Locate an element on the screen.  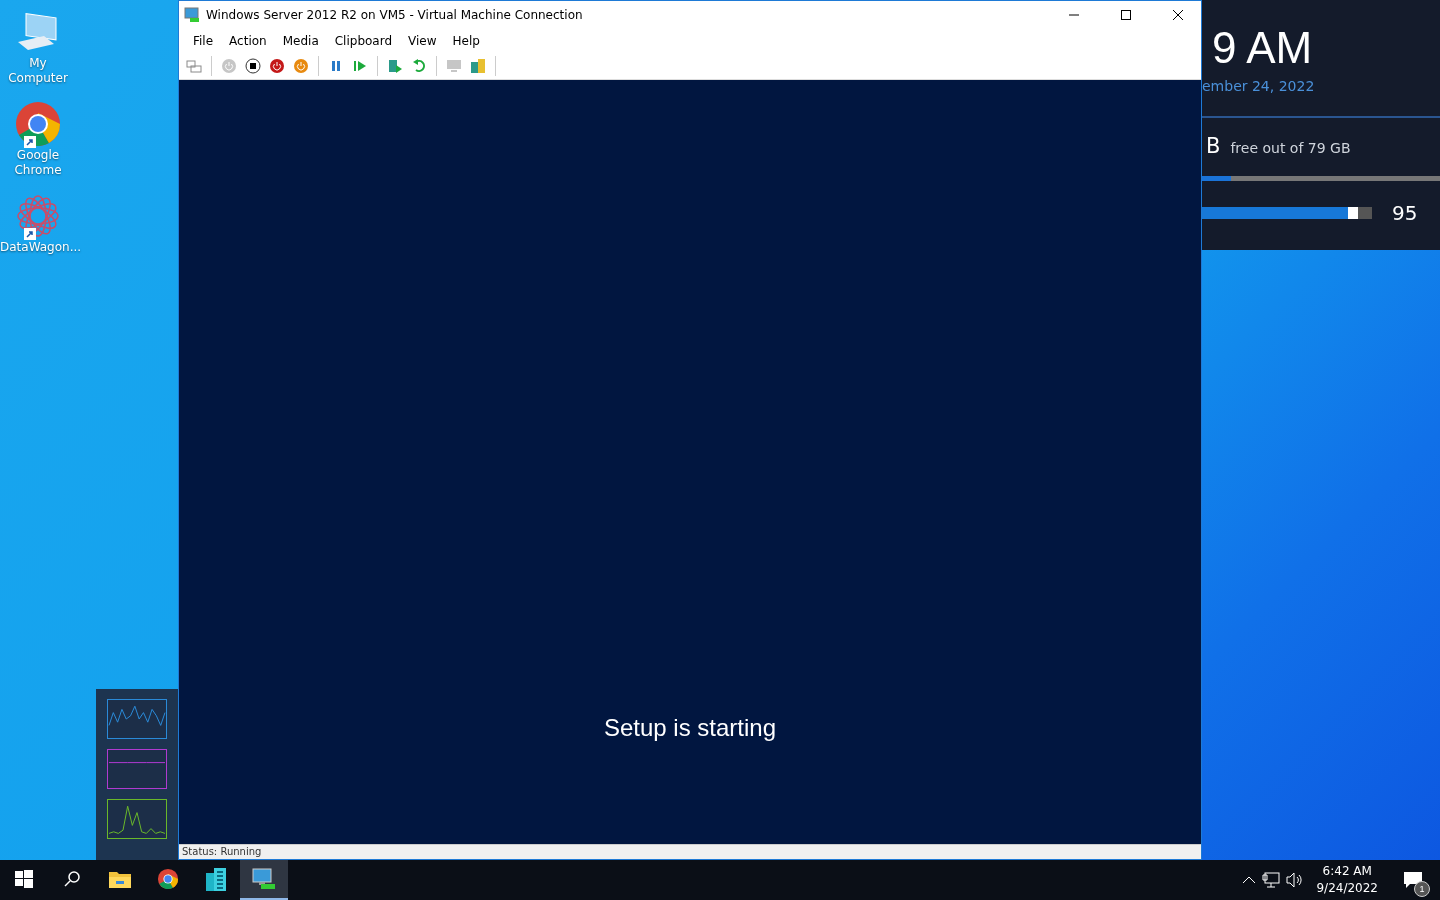
notifications-button: 1 is located at coordinates (1413, 880).